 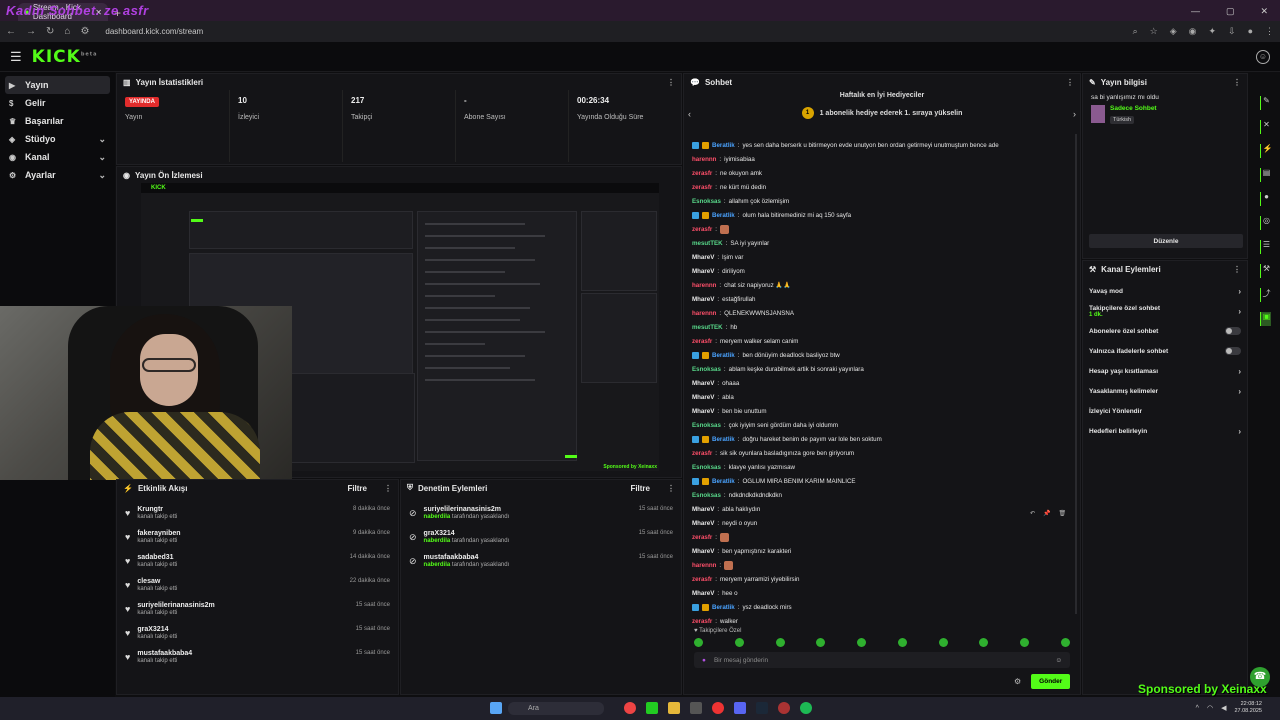 I want to click on channel-action-item: Hesap yaşı kısıtlaması ›, so click(x=1165, y=371).